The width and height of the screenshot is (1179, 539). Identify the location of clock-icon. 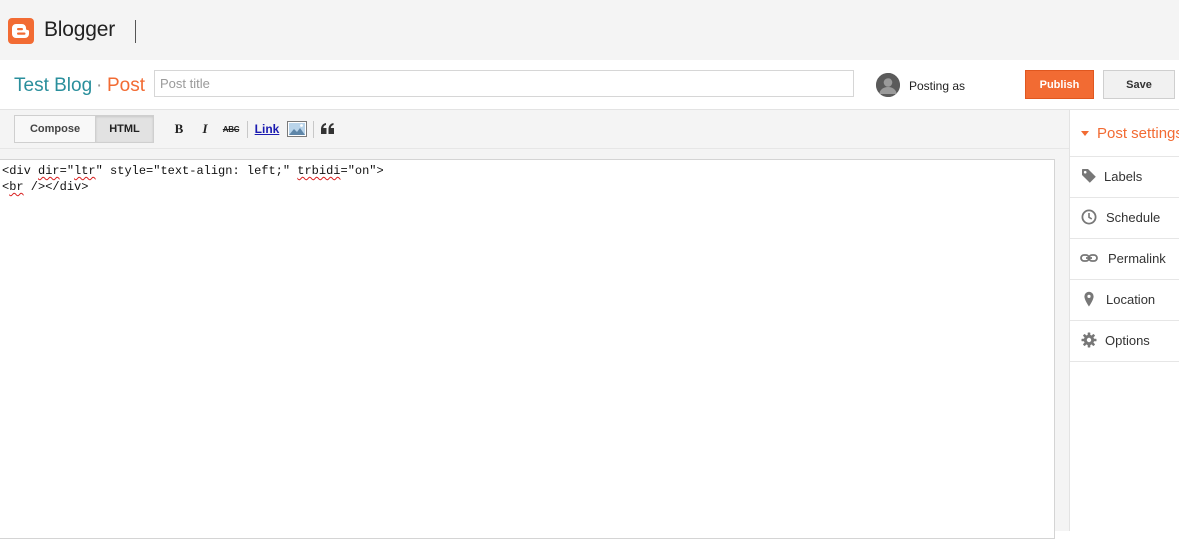
(1089, 217).